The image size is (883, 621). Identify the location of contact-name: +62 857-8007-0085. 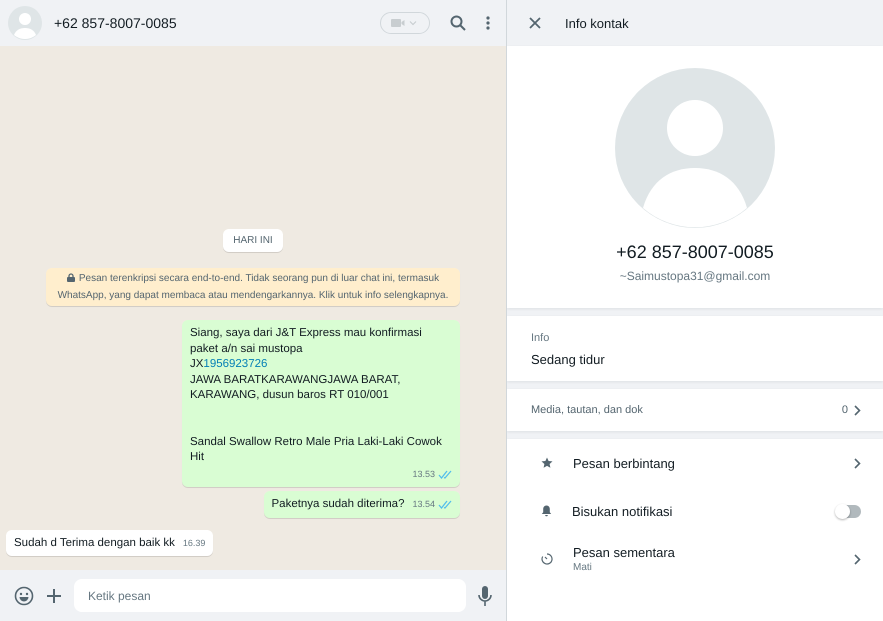
(695, 252).